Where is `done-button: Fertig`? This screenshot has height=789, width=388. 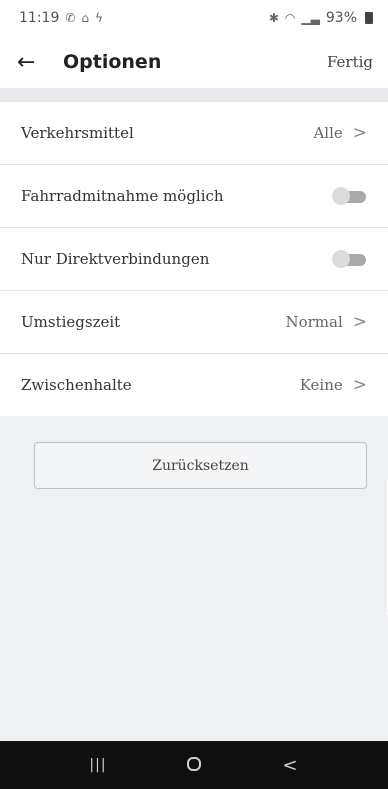 done-button: Fertig is located at coordinates (350, 62).